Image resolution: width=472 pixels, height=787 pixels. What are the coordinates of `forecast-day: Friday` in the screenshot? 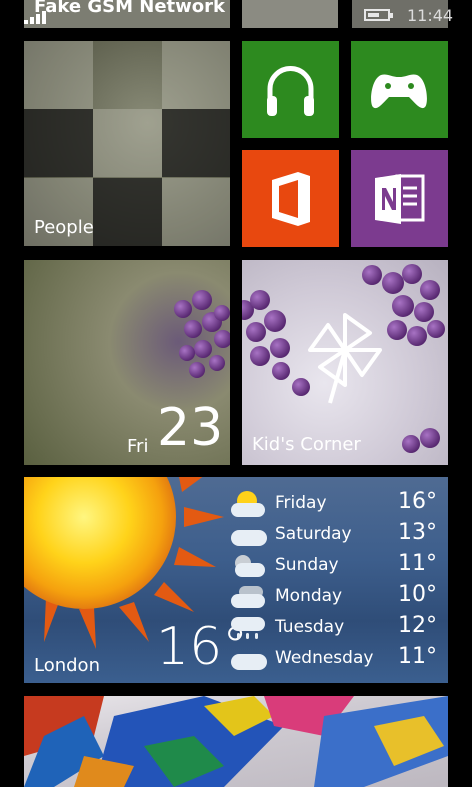 It's located at (301, 503).